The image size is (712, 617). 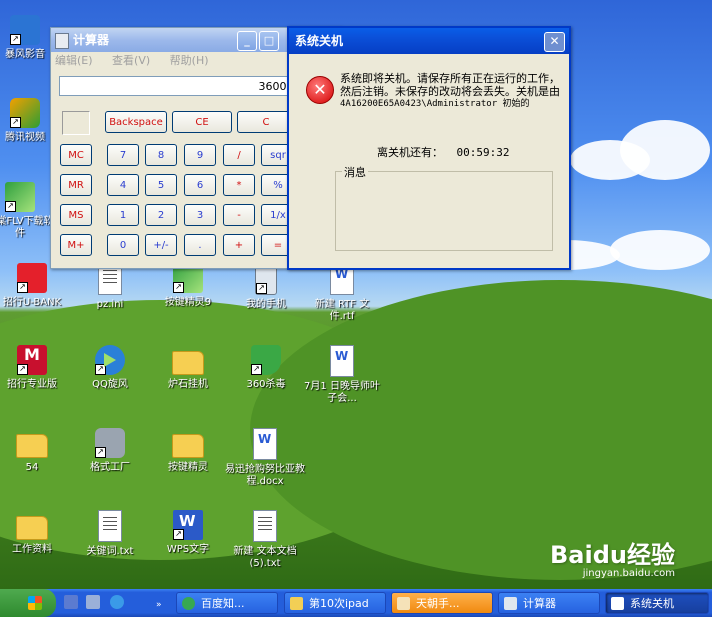 I want to click on message-group: 消息, so click(x=444, y=207).